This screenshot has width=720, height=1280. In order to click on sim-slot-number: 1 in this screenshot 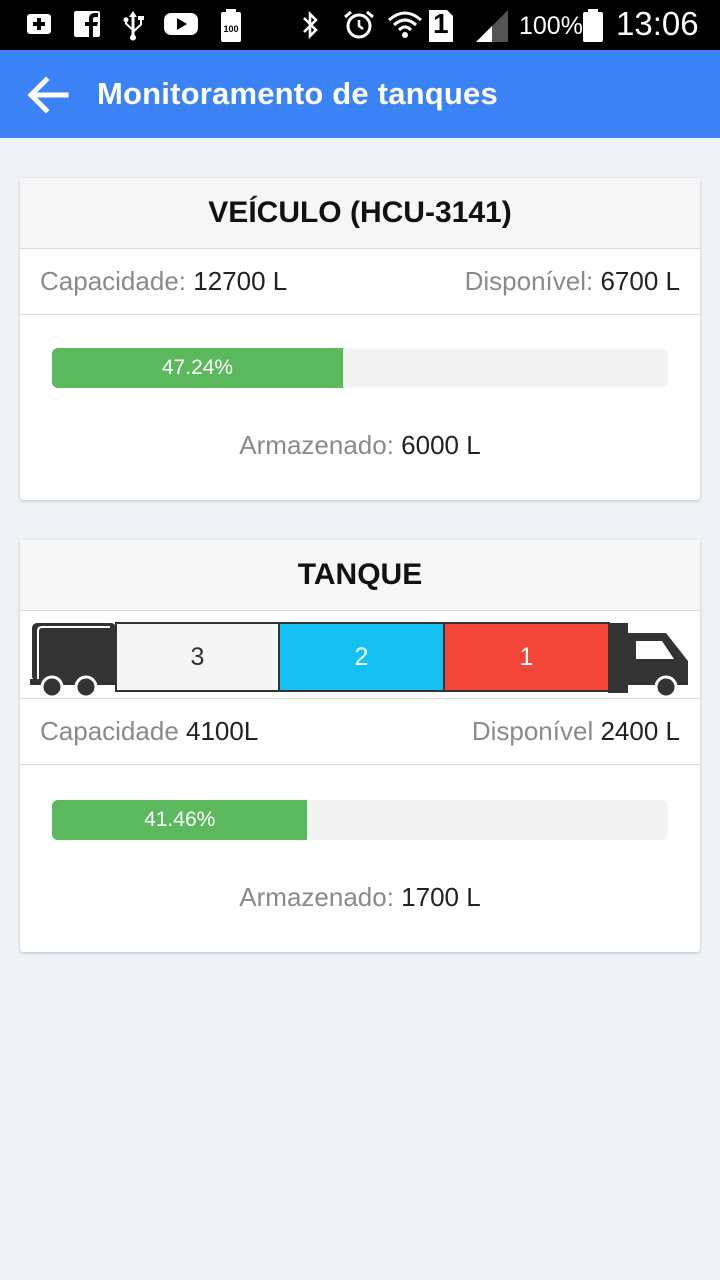, I will do `click(441, 23)`.